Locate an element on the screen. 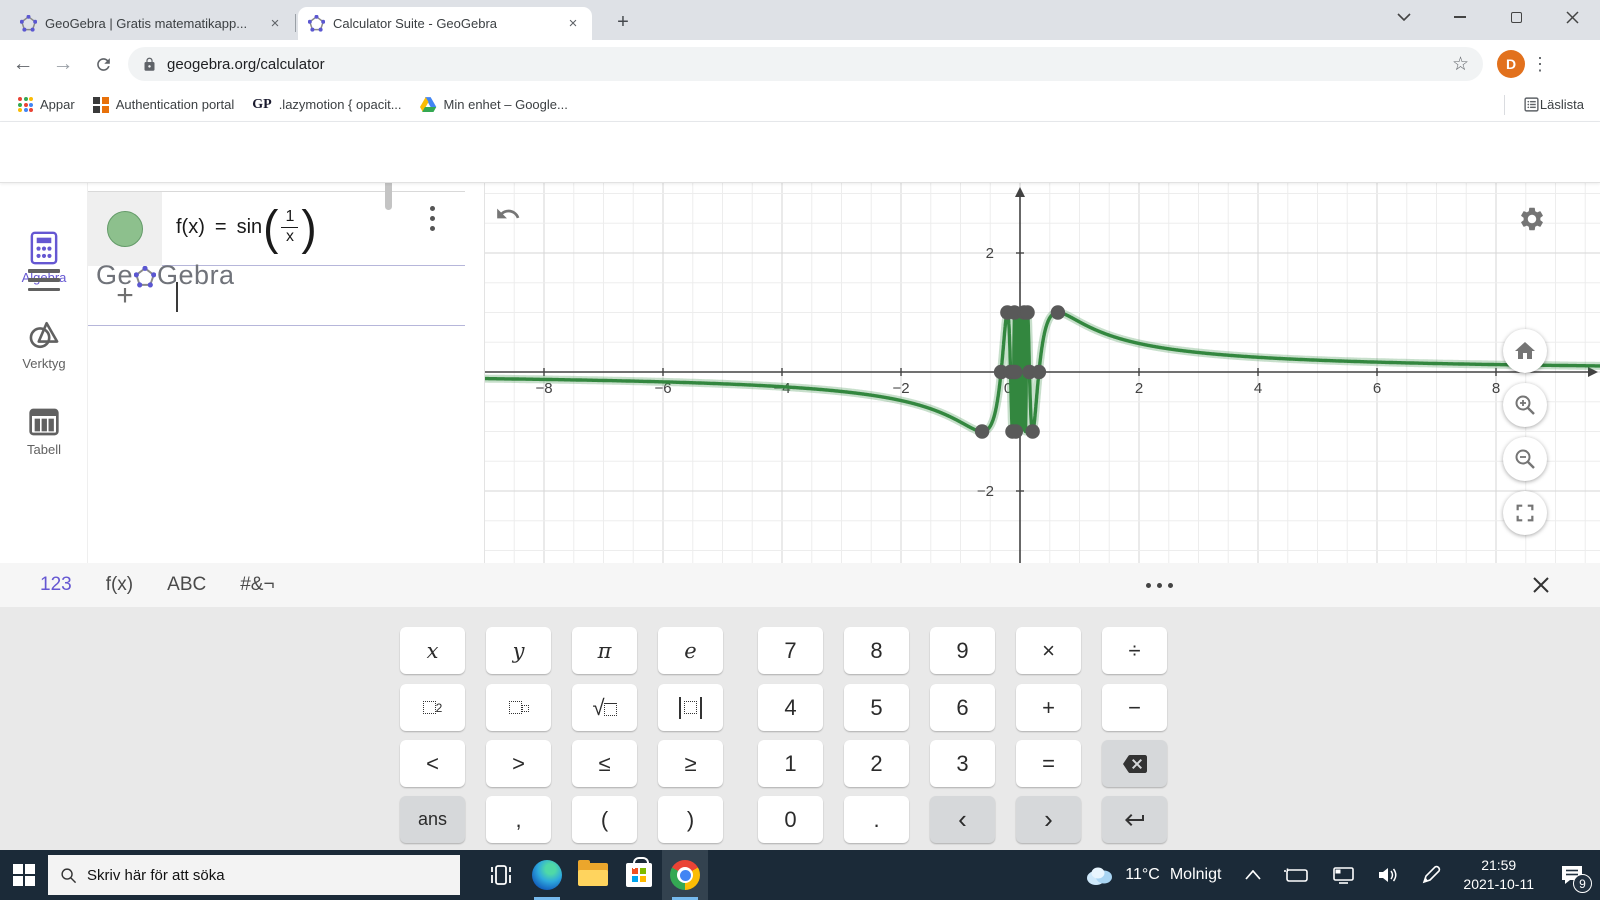  undo-icon is located at coordinates (508, 214).